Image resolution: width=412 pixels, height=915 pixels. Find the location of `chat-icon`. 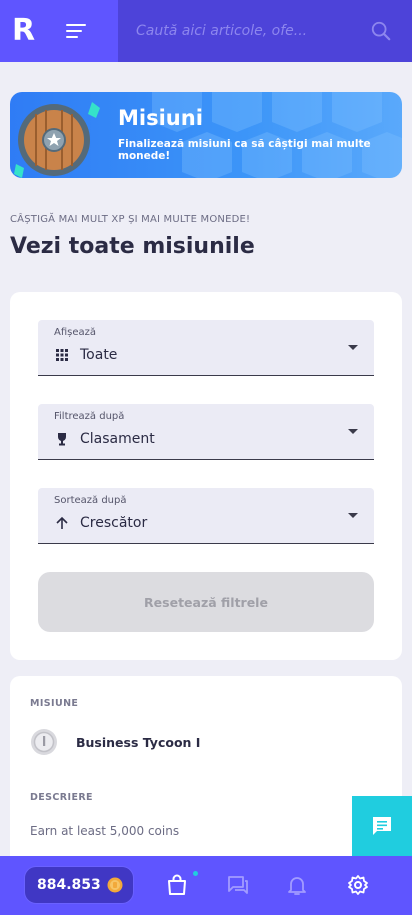

chat-icon is located at coordinates (238, 885).